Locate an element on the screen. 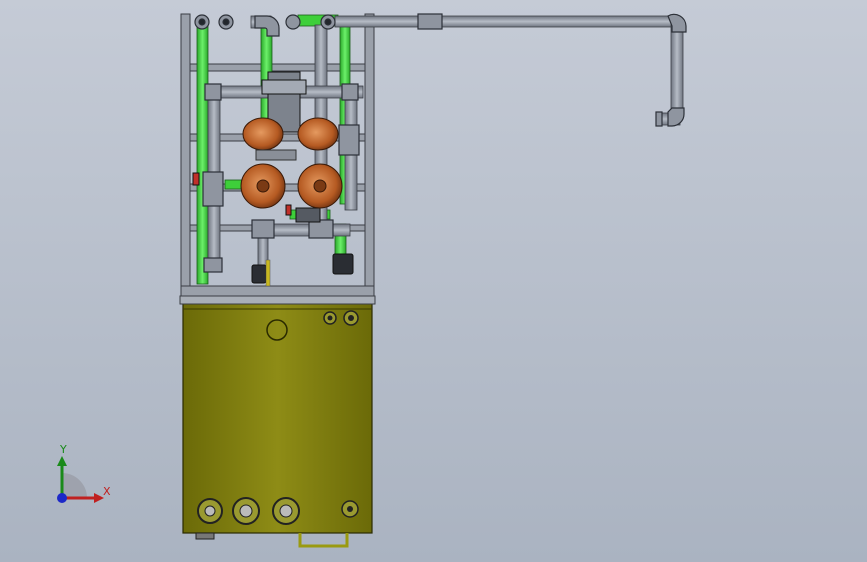 The width and height of the screenshot is (867, 562). triad-axes-icon is located at coordinates (80, 479).